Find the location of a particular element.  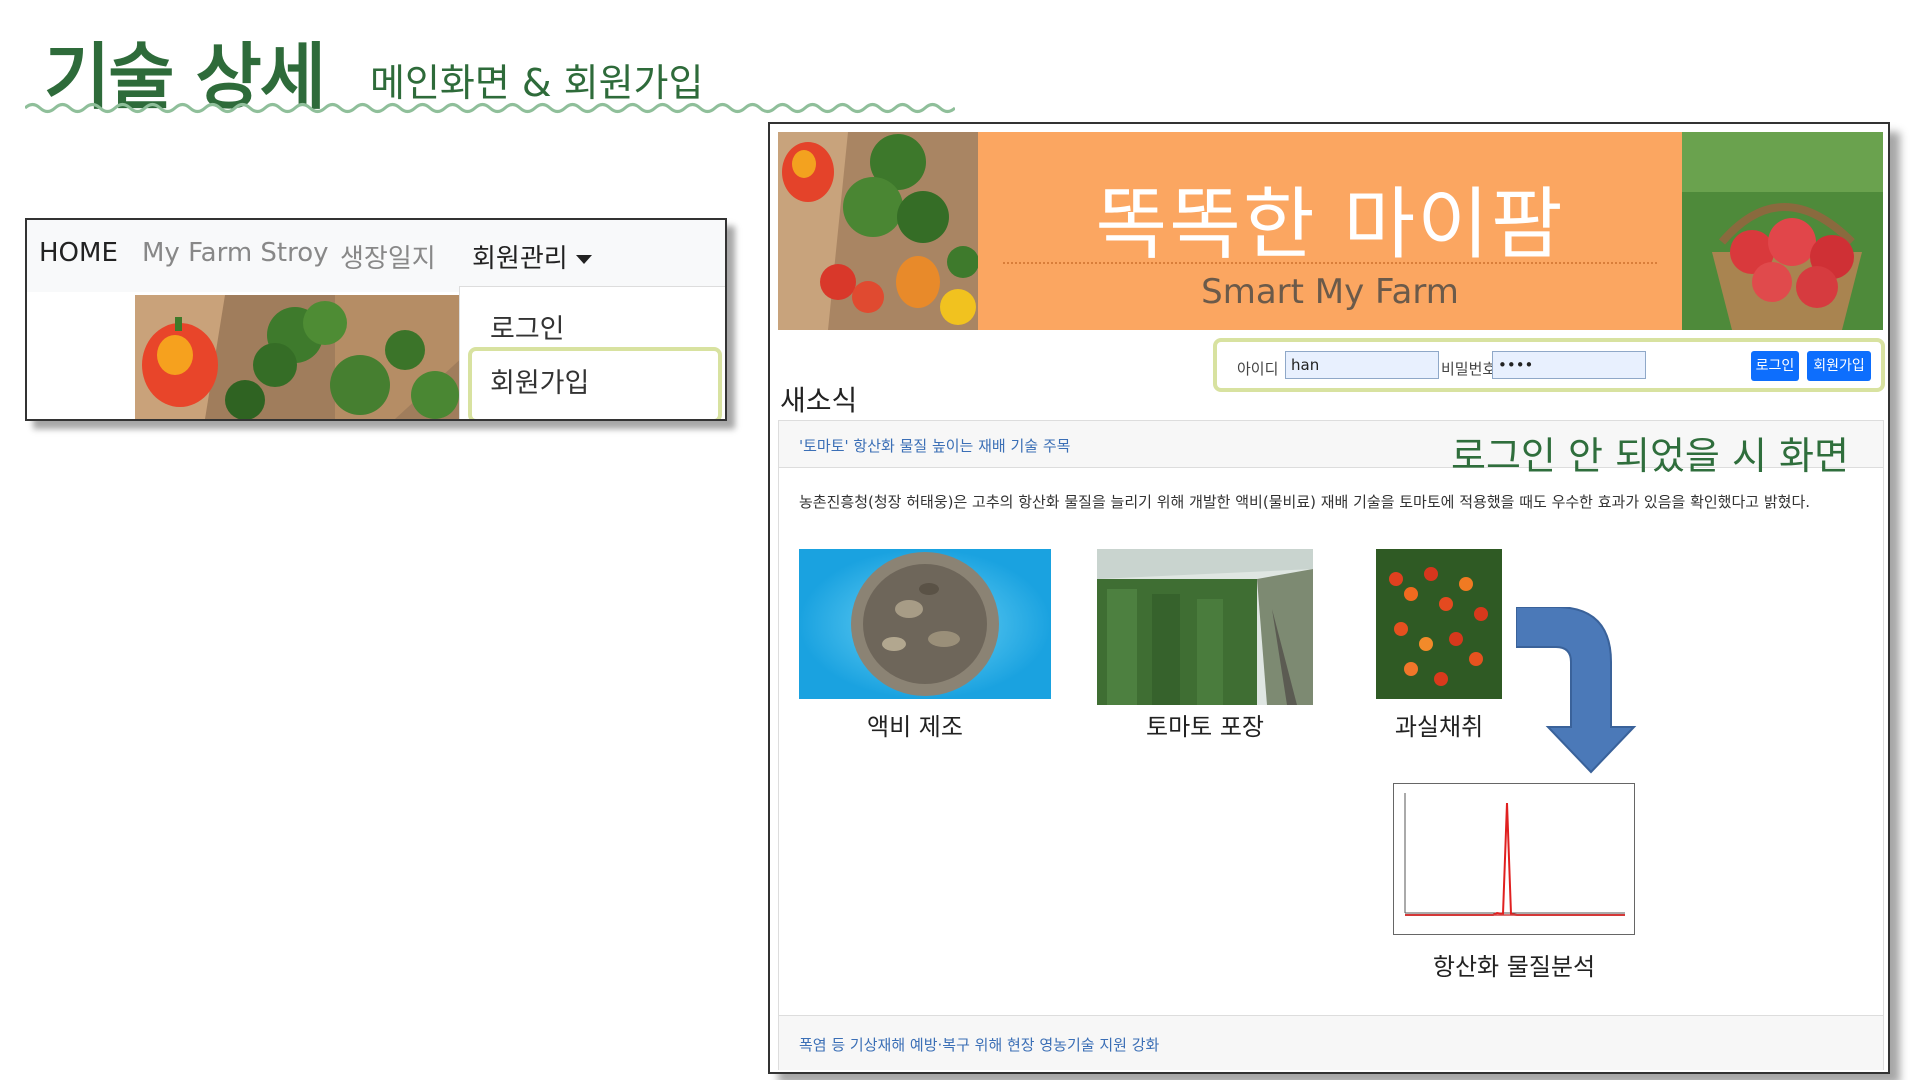

navbar-screenshot: HOME My Farm Stroy 생장일지 회원관리 로그인 회원가입 is located at coordinates (376, 319).